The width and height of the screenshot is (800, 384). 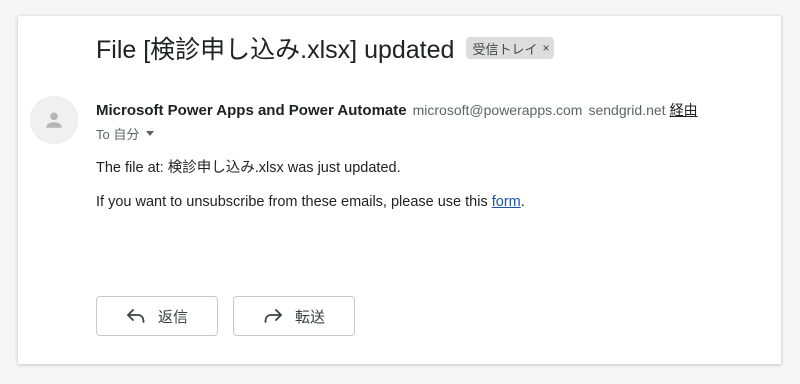 I want to click on to-label: To 自分, so click(x=118, y=134).